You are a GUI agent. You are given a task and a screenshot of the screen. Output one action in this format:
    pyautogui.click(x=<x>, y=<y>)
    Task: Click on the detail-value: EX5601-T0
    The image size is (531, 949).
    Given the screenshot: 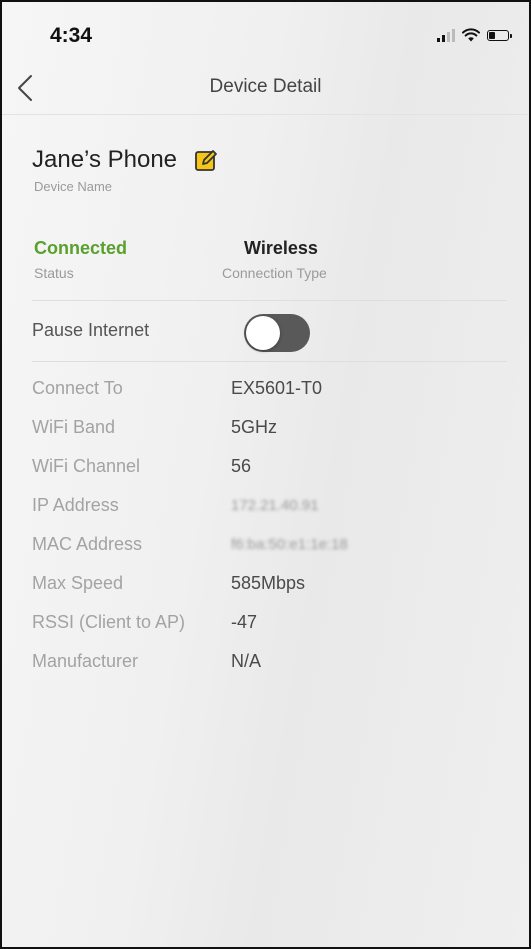 What is the action you would take?
    pyautogui.click(x=277, y=388)
    